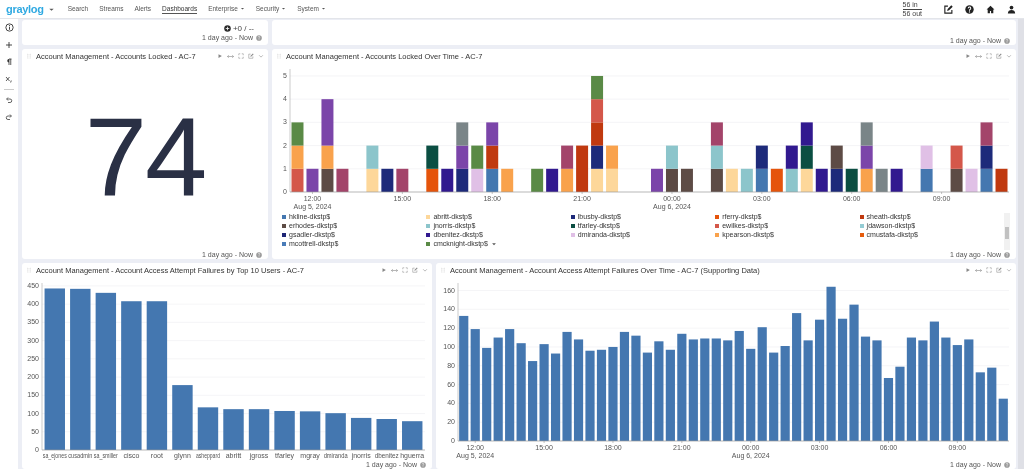  I want to click on scrollbar, so click(1007, 231).